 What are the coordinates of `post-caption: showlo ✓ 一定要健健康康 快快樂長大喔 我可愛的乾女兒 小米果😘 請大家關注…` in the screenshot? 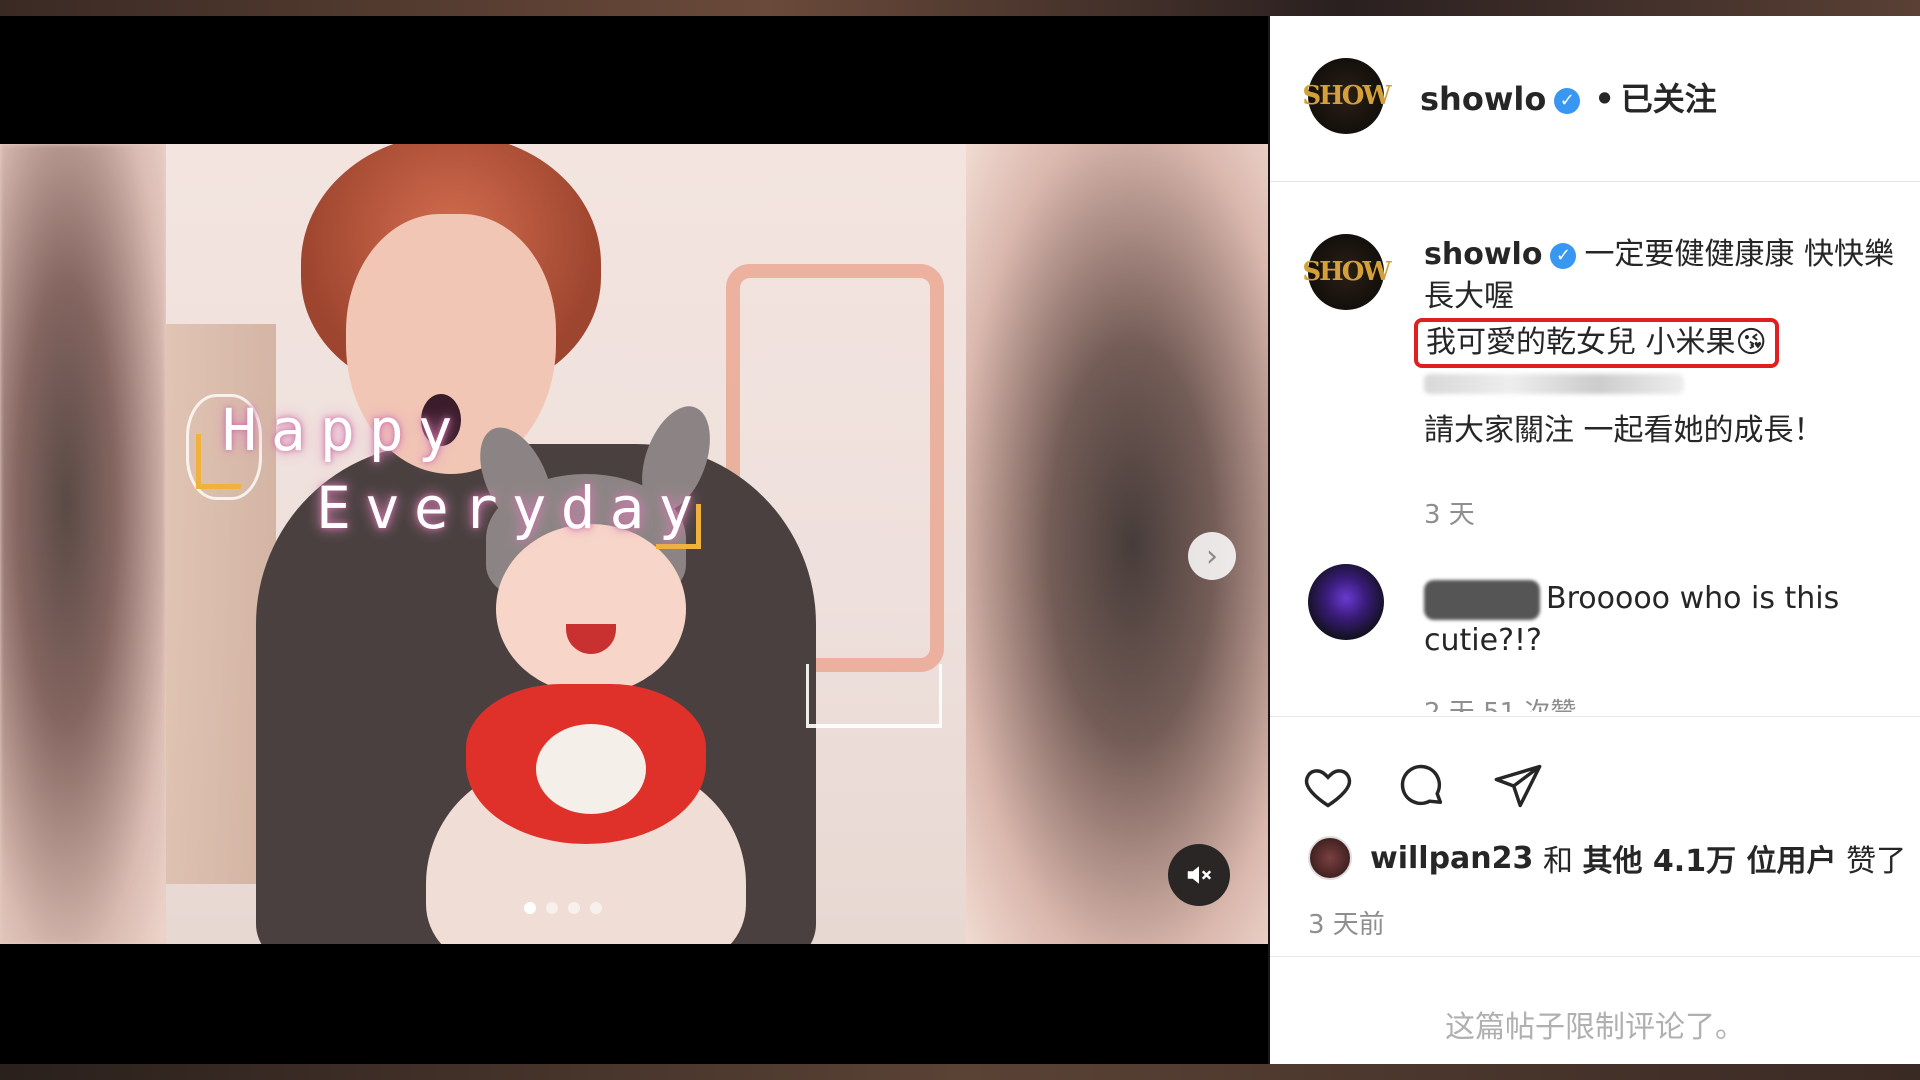 It's located at (1664, 343).